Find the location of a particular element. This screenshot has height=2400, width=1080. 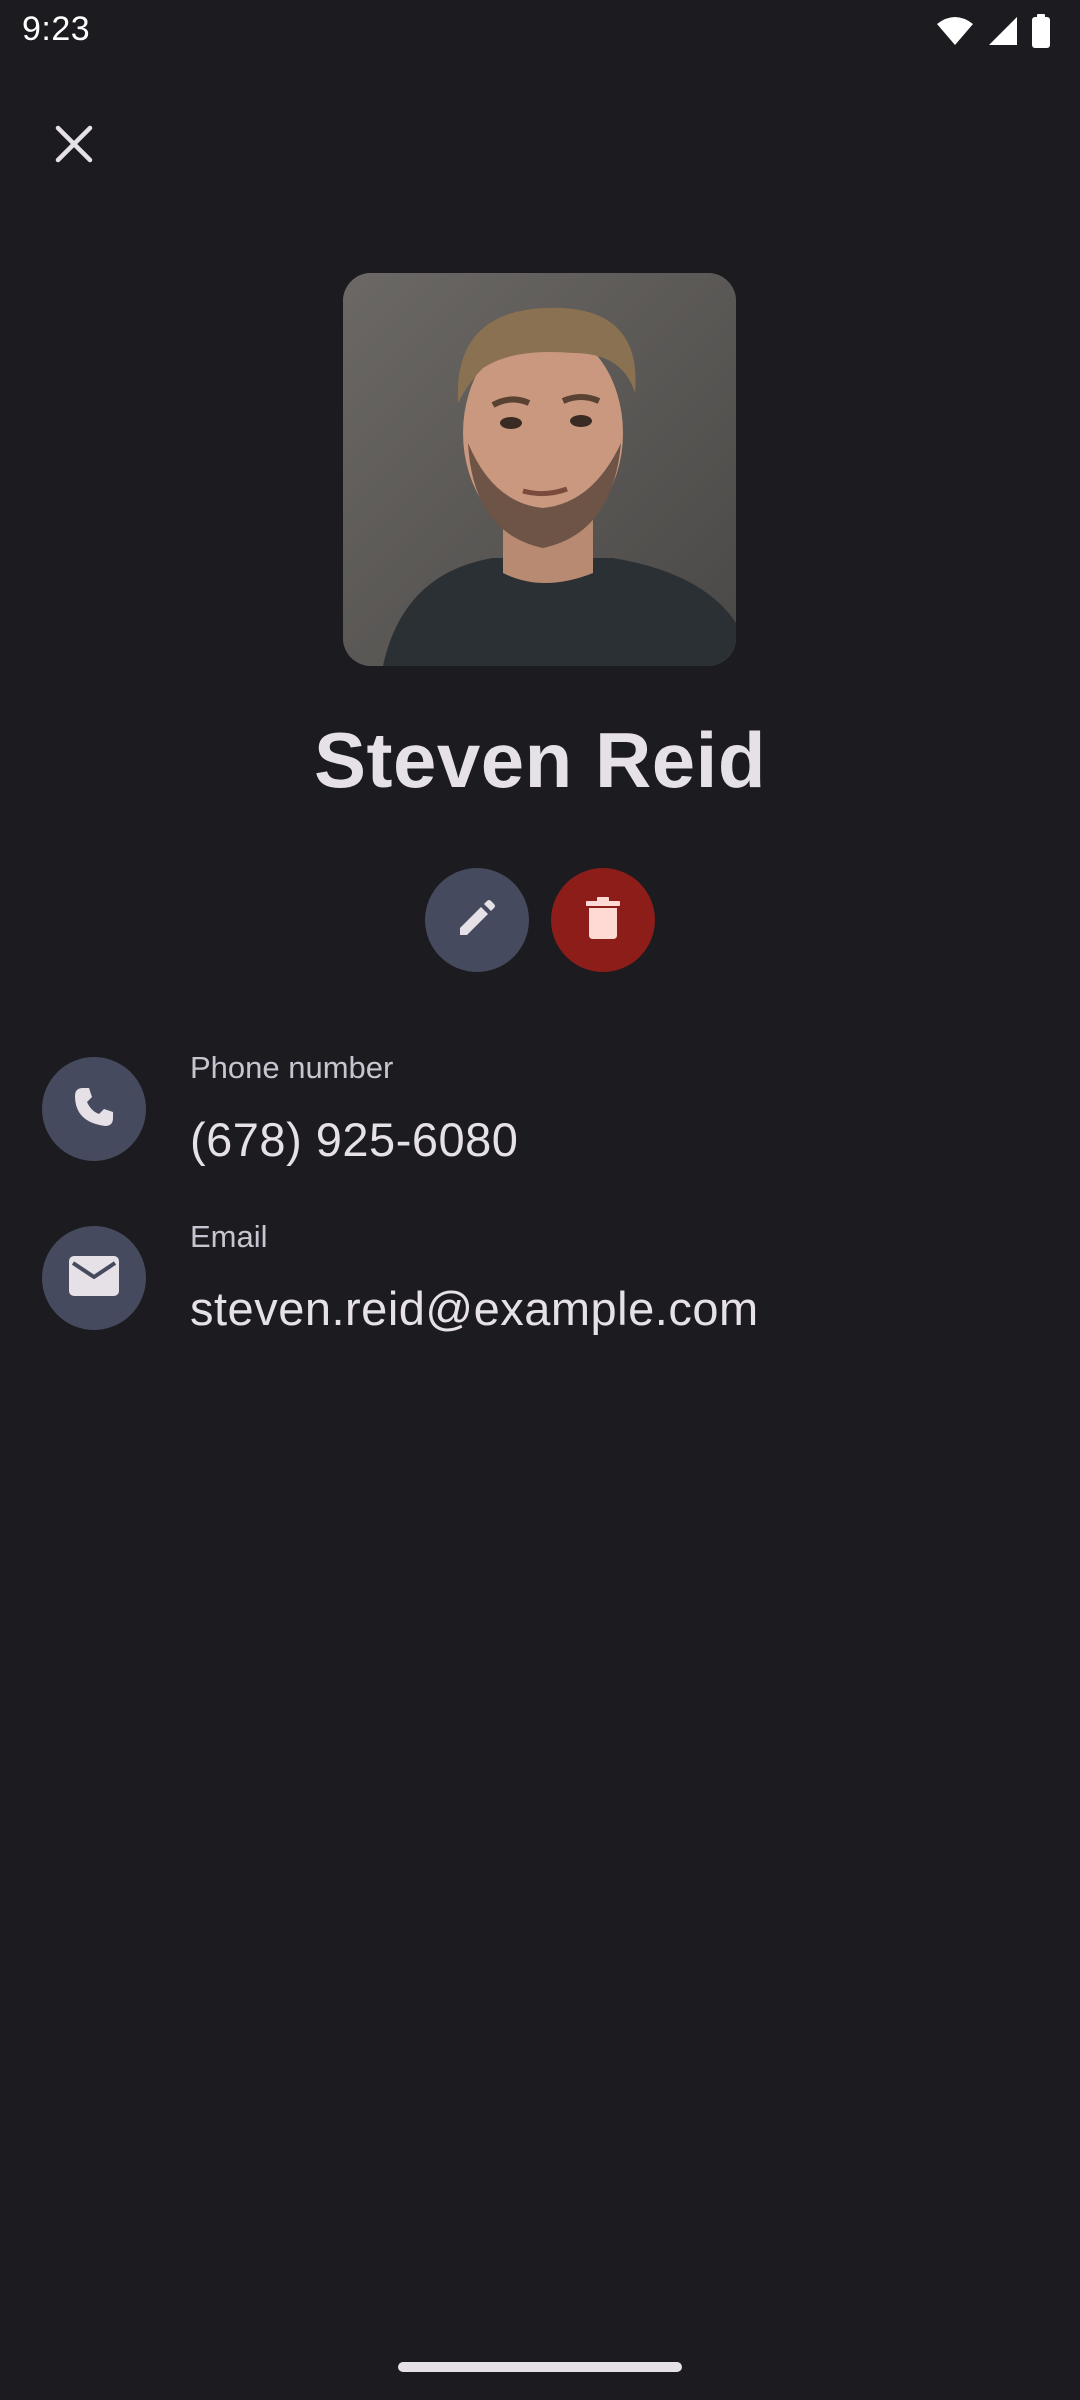

close-icon is located at coordinates (74, 146).